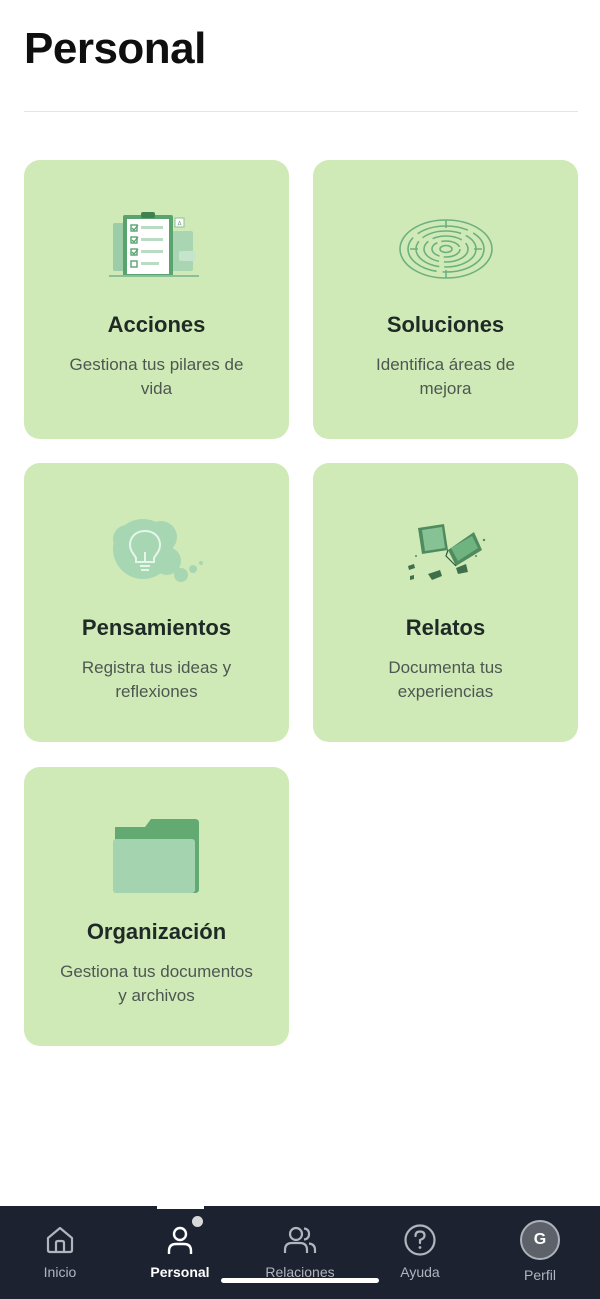 The width and height of the screenshot is (600, 1299). What do you see at coordinates (60, 1240) in the screenshot?
I see `home-icon` at bounding box center [60, 1240].